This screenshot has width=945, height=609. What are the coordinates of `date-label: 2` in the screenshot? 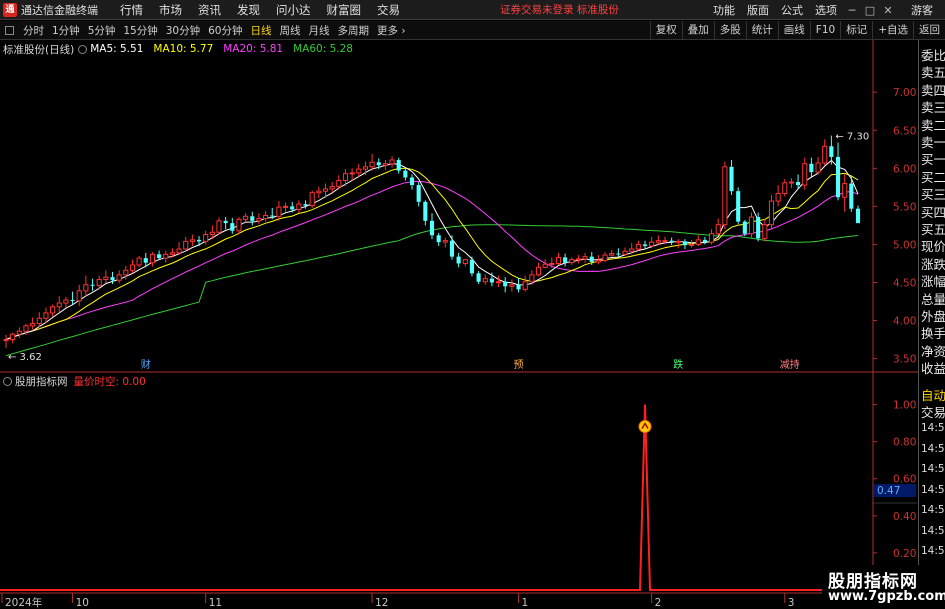 It's located at (658, 603).